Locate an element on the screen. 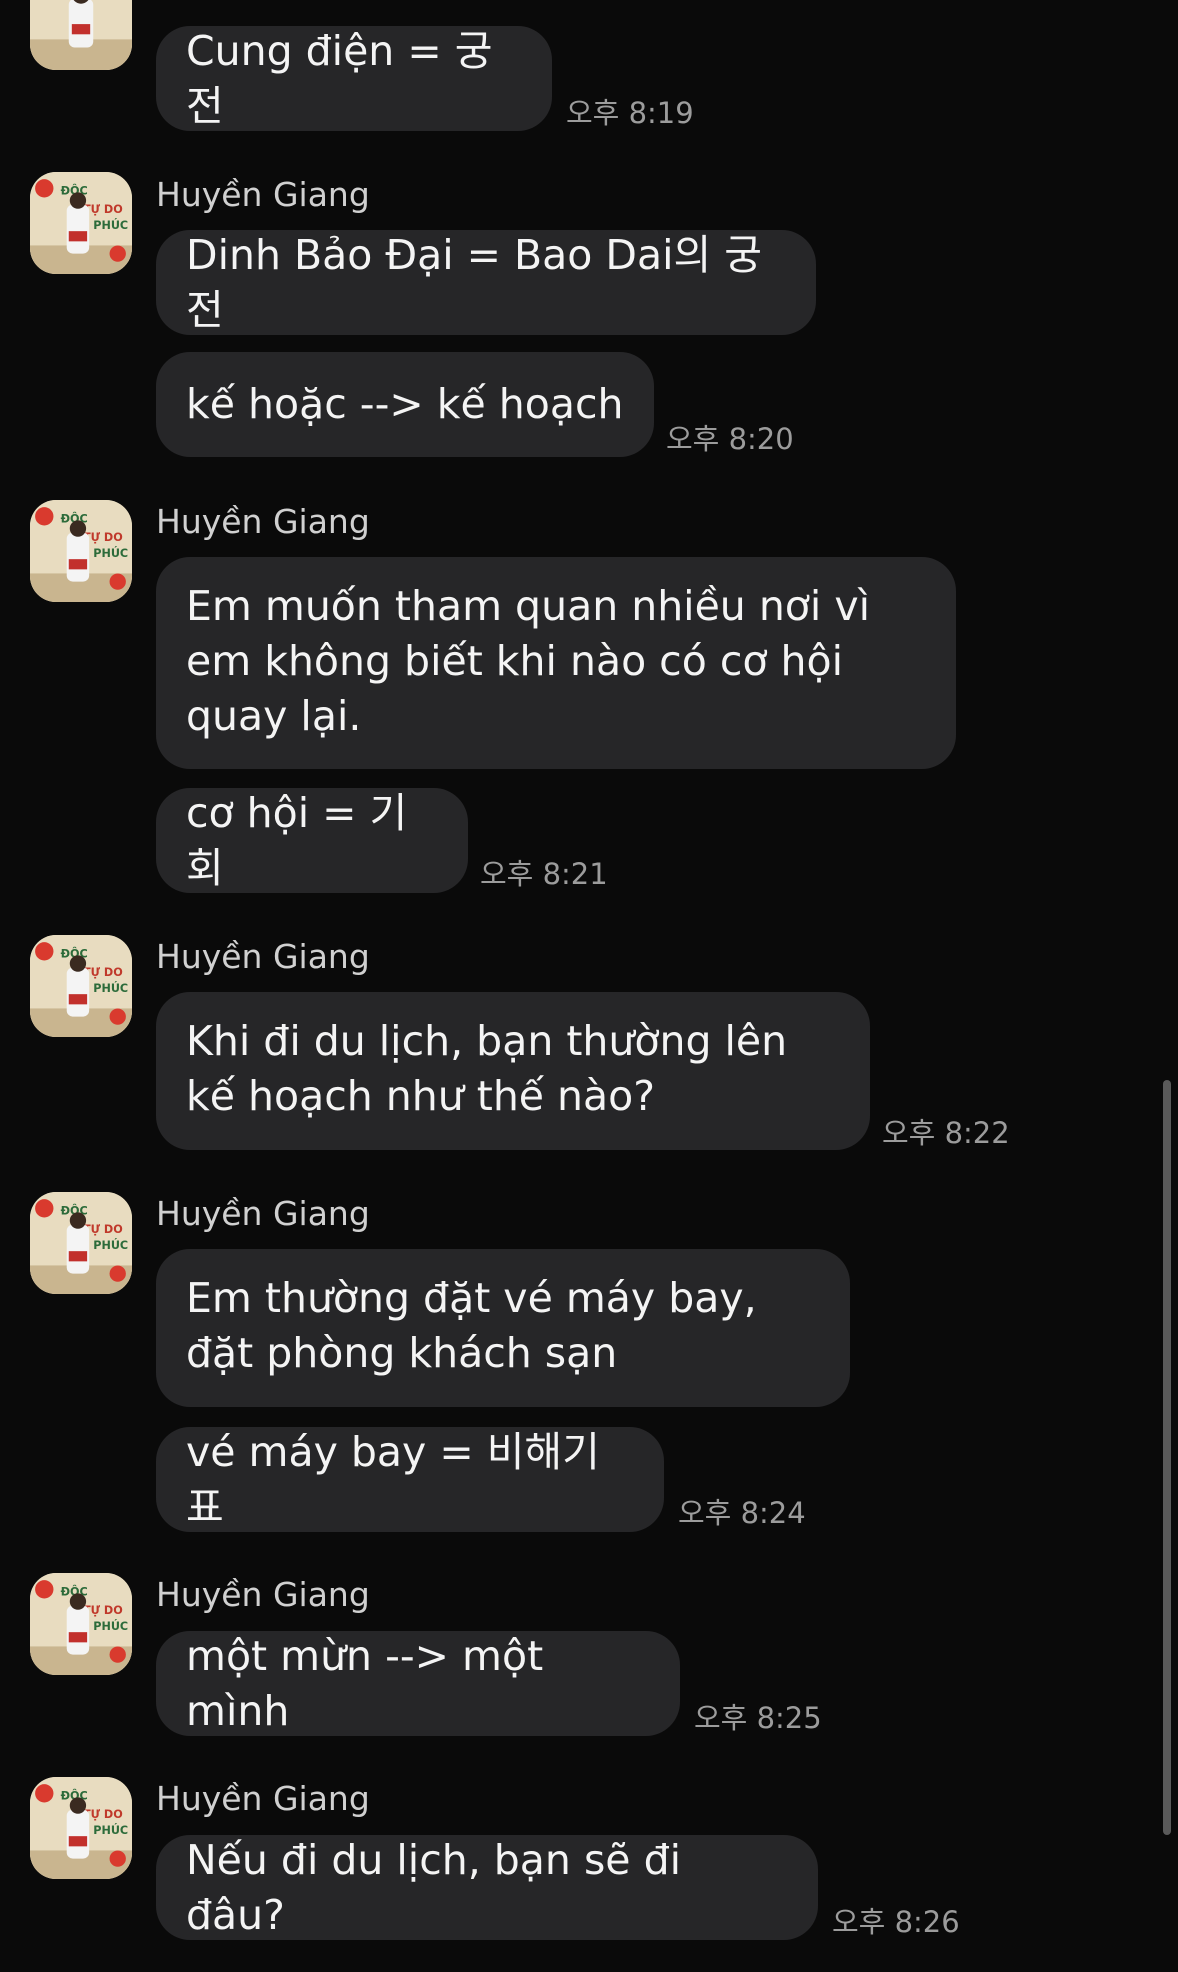 This screenshot has width=1178, height=1972. message-timestamp: 오후 8:20 is located at coordinates (730, 439).